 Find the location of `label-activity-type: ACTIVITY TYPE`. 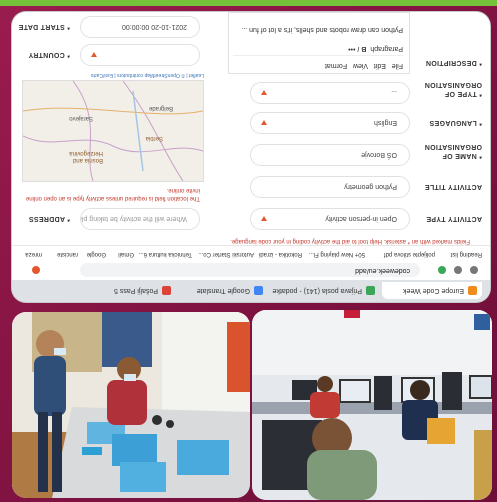

label-activity-type: ACTIVITY TYPE is located at coordinates (454, 218).